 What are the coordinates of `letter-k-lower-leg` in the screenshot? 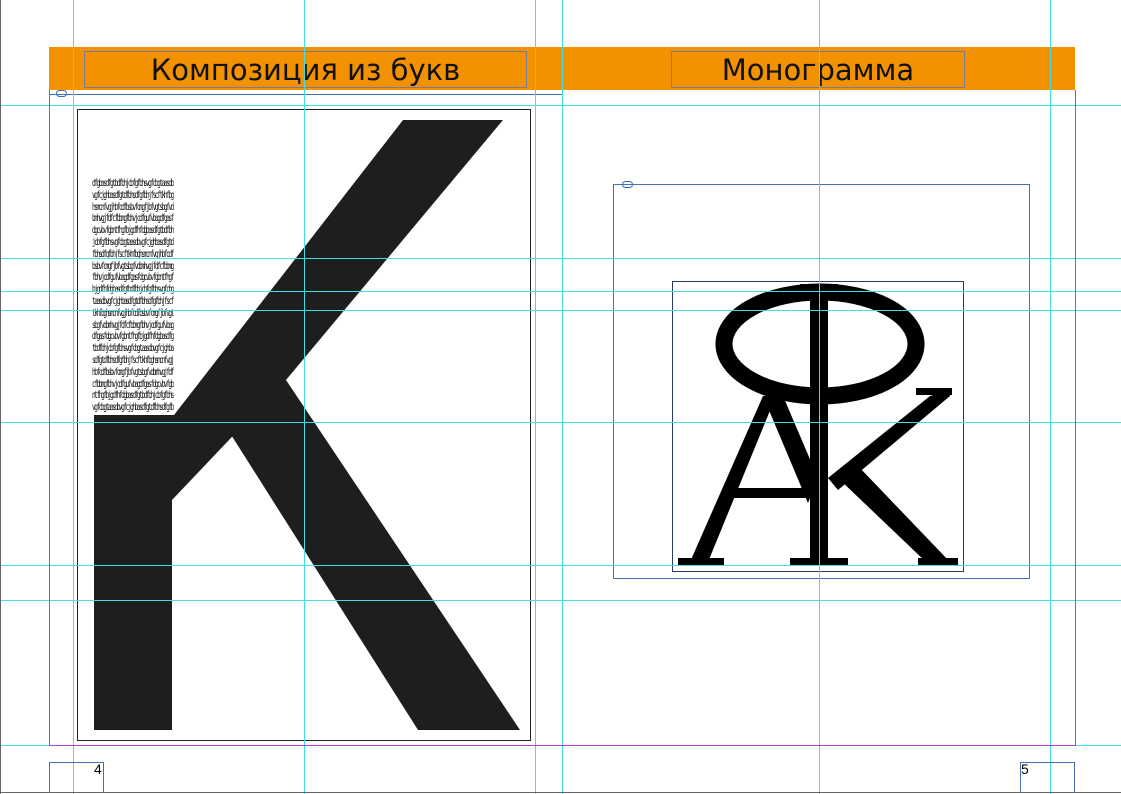 It's located at (374, 555).